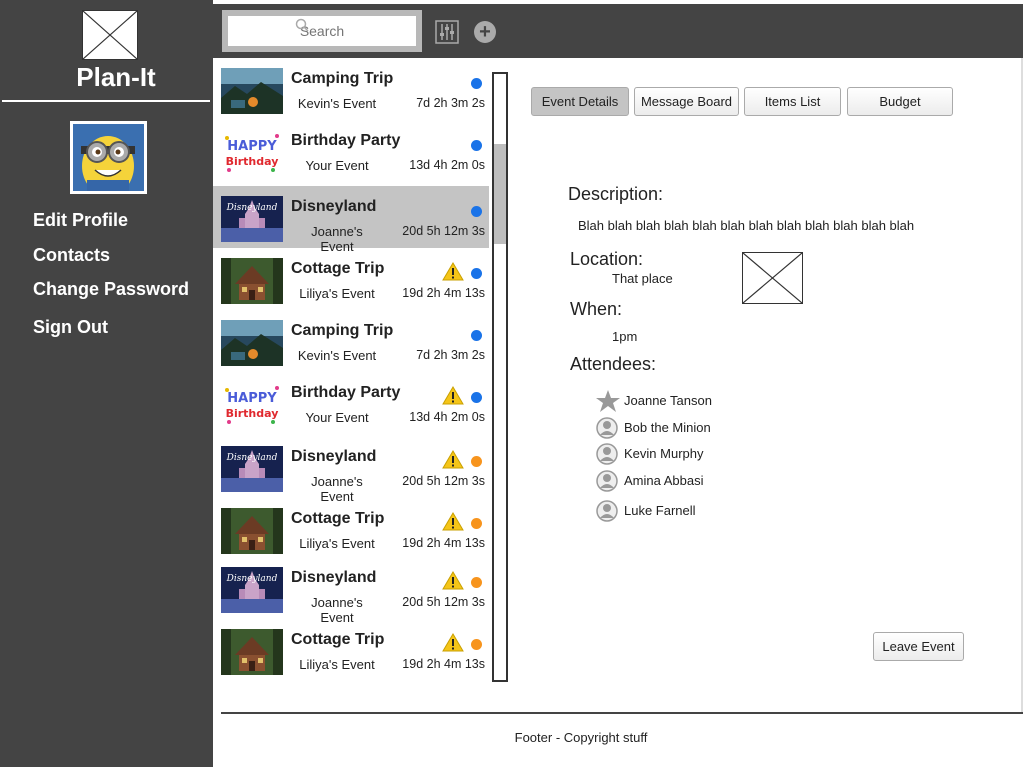  What do you see at coordinates (642, 278) in the screenshot?
I see `location-text: That place` at bounding box center [642, 278].